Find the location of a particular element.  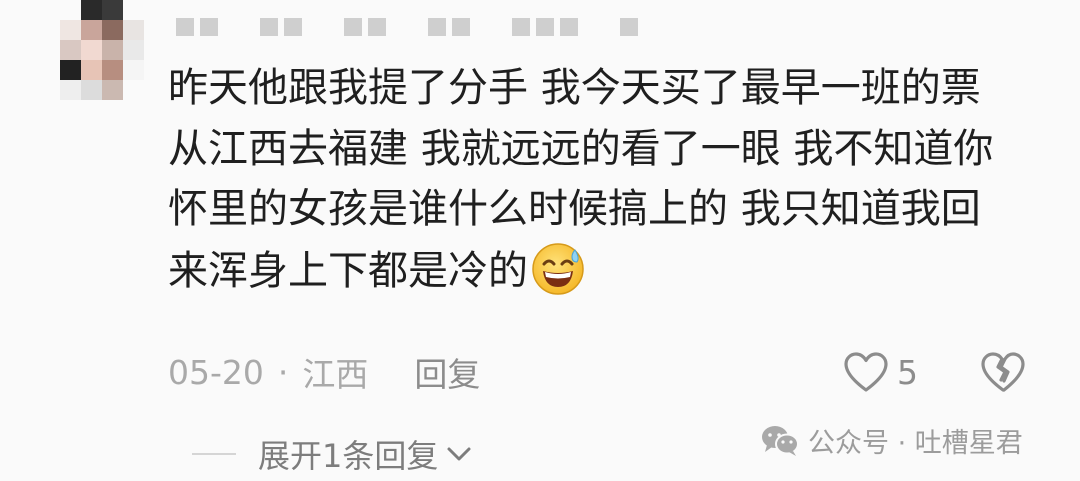

grinning-sweat-emoji-icon is located at coordinates (558, 268).